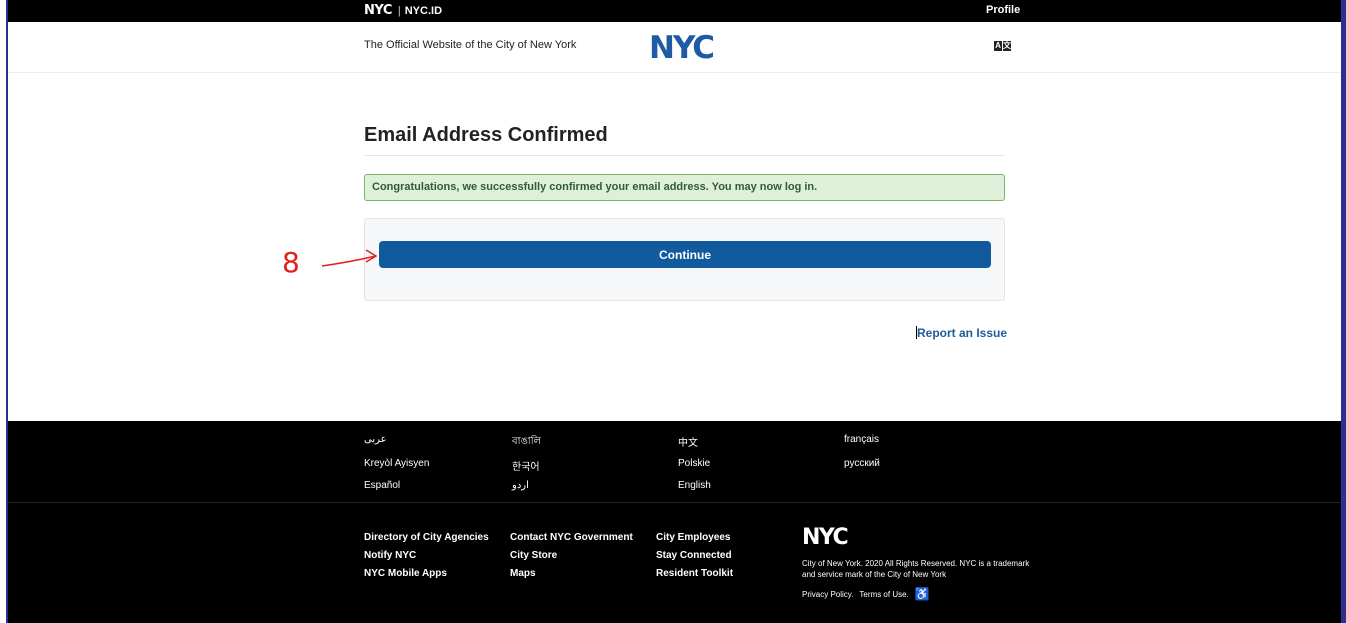 This screenshot has width=1346, height=623. What do you see at coordinates (595, 465) in the screenshot?
I see `language-link: 한국어` at bounding box center [595, 465].